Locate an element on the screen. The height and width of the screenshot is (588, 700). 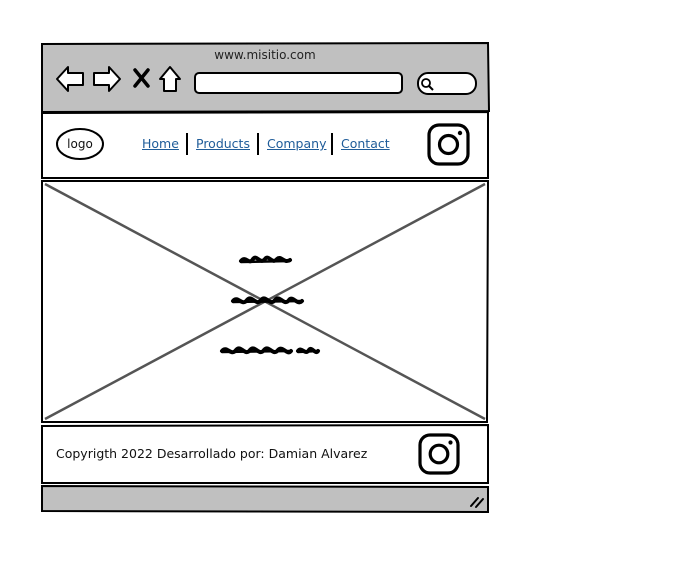
address-bar is located at coordinates (298, 83).